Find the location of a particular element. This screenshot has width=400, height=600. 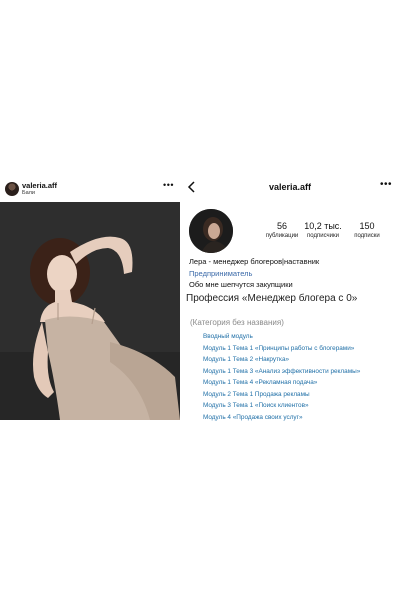

bio-category: Предприниматель is located at coordinates (220, 273).